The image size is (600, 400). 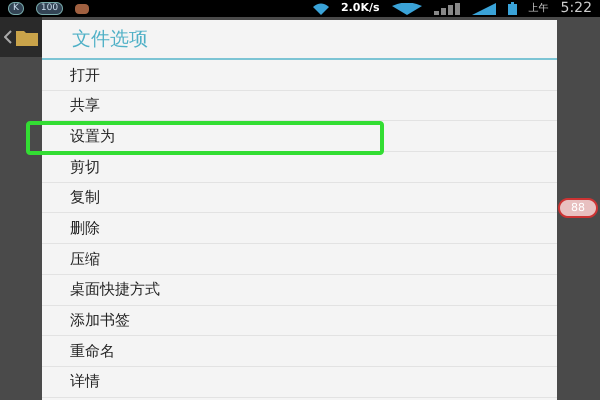 What do you see at coordinates (82, 9) in the screenshot?
I see `app-notification-icon` at bounding box center [82, 9].